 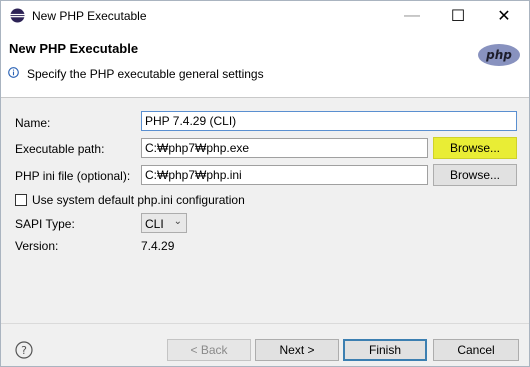 I want to click on php-logo-text: php, so click(x=498, y=55).